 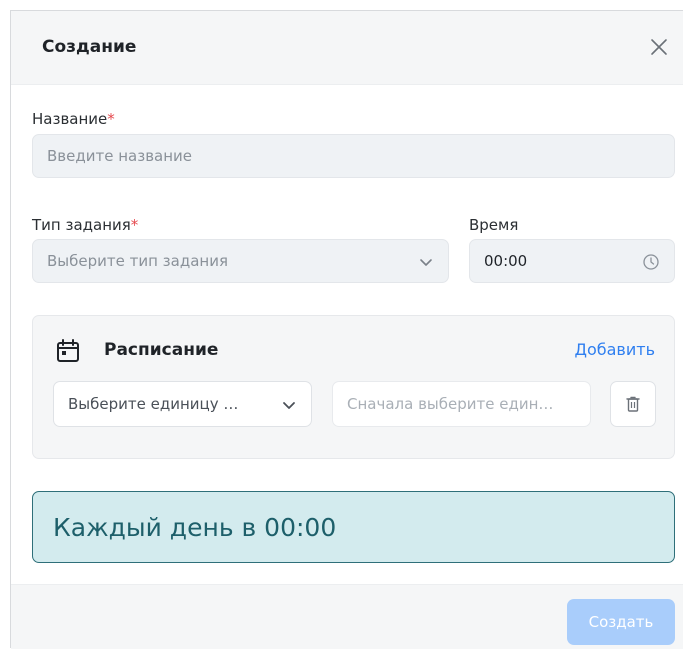 What do you see at coordinates (494, 225) in the screenshot?
I see `time-label: Время` at bounding box center [494, 225].